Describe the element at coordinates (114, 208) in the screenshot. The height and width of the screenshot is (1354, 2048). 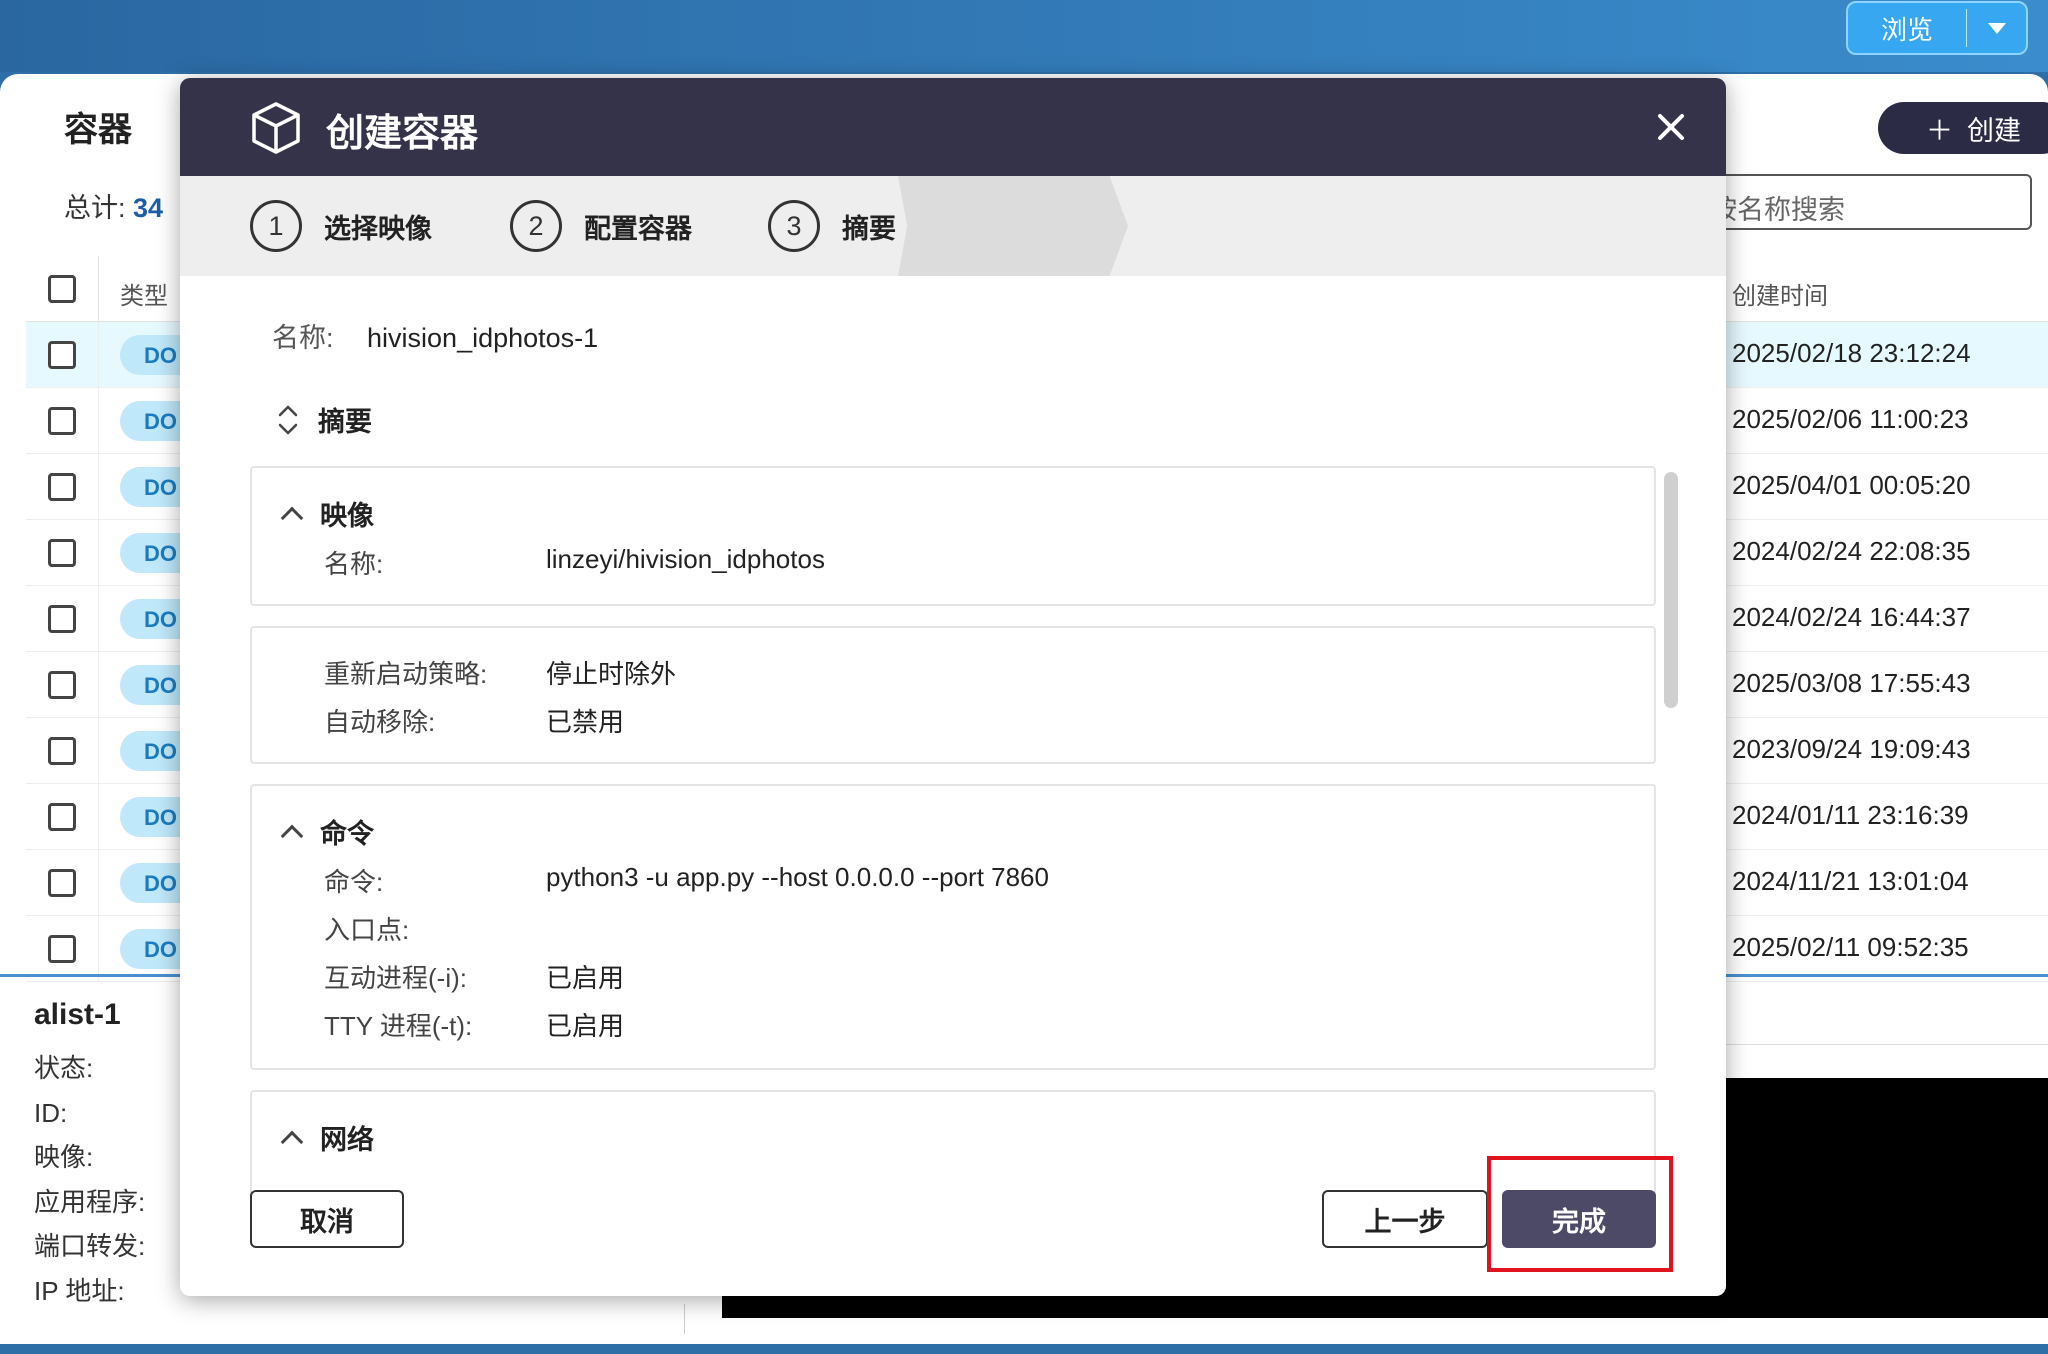
I see `total-count: 总计: 34` at that location.